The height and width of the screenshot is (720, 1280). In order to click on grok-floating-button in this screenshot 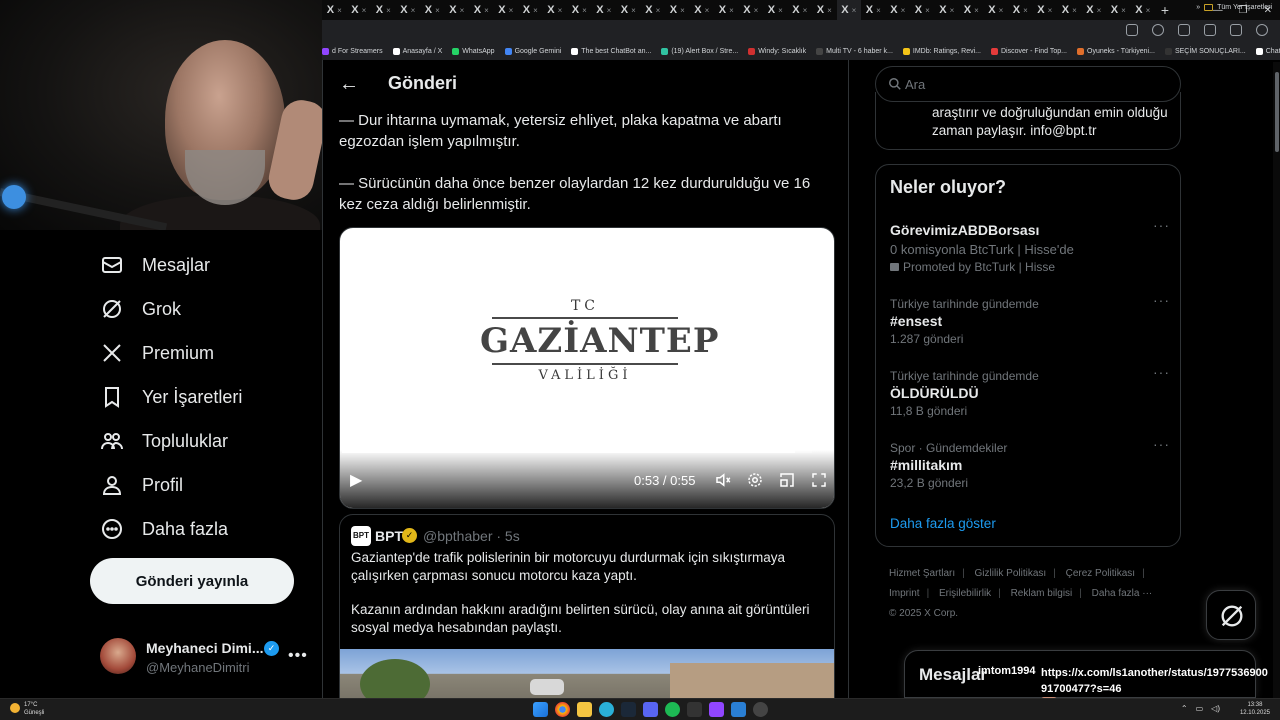, I will do `click(1231, 615)`.